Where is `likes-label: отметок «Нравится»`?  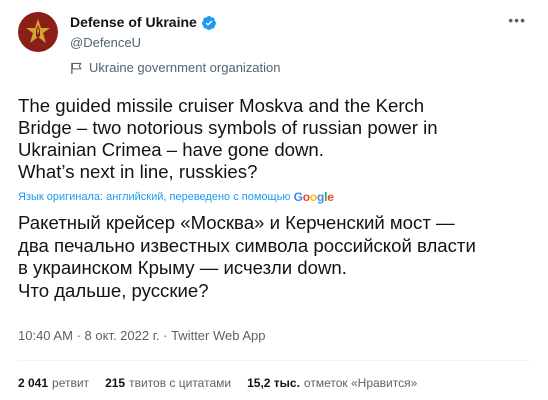
likes-label: отметок «Нравится» is located at coordinates (360, 383).